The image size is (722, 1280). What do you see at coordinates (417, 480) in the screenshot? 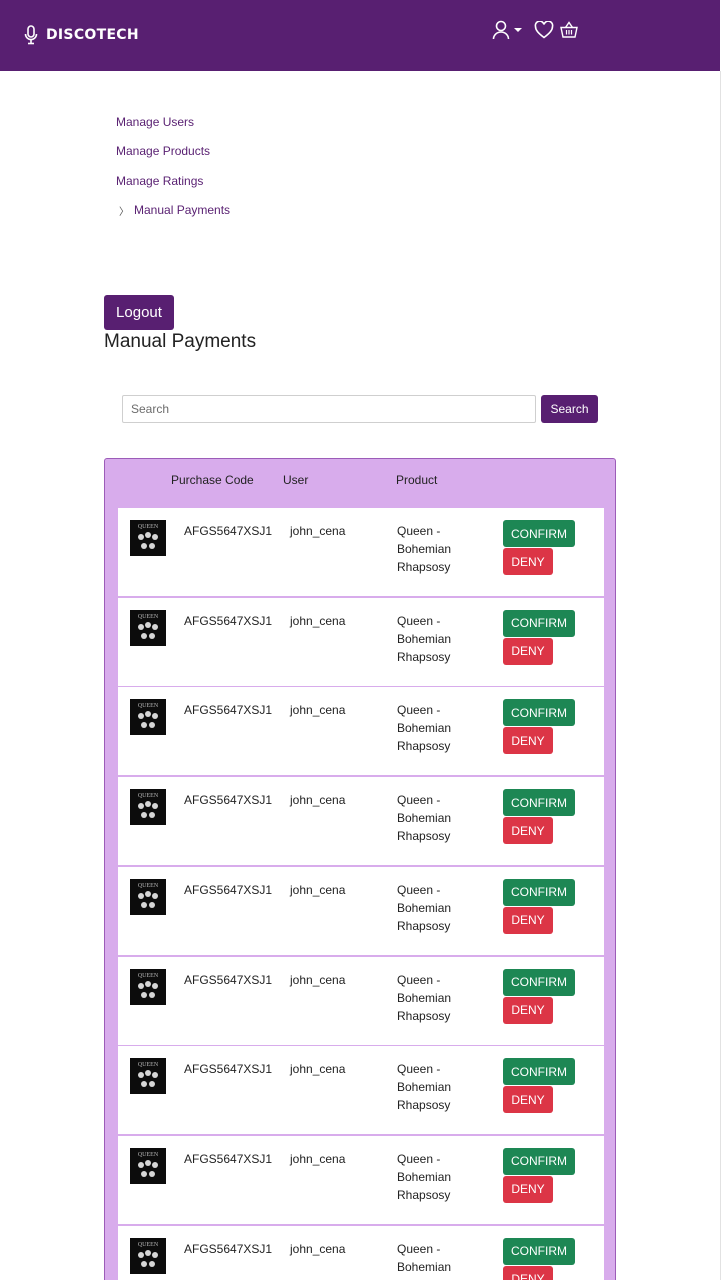
I see `column-header-product: Product` at bounding box center [417, 480].